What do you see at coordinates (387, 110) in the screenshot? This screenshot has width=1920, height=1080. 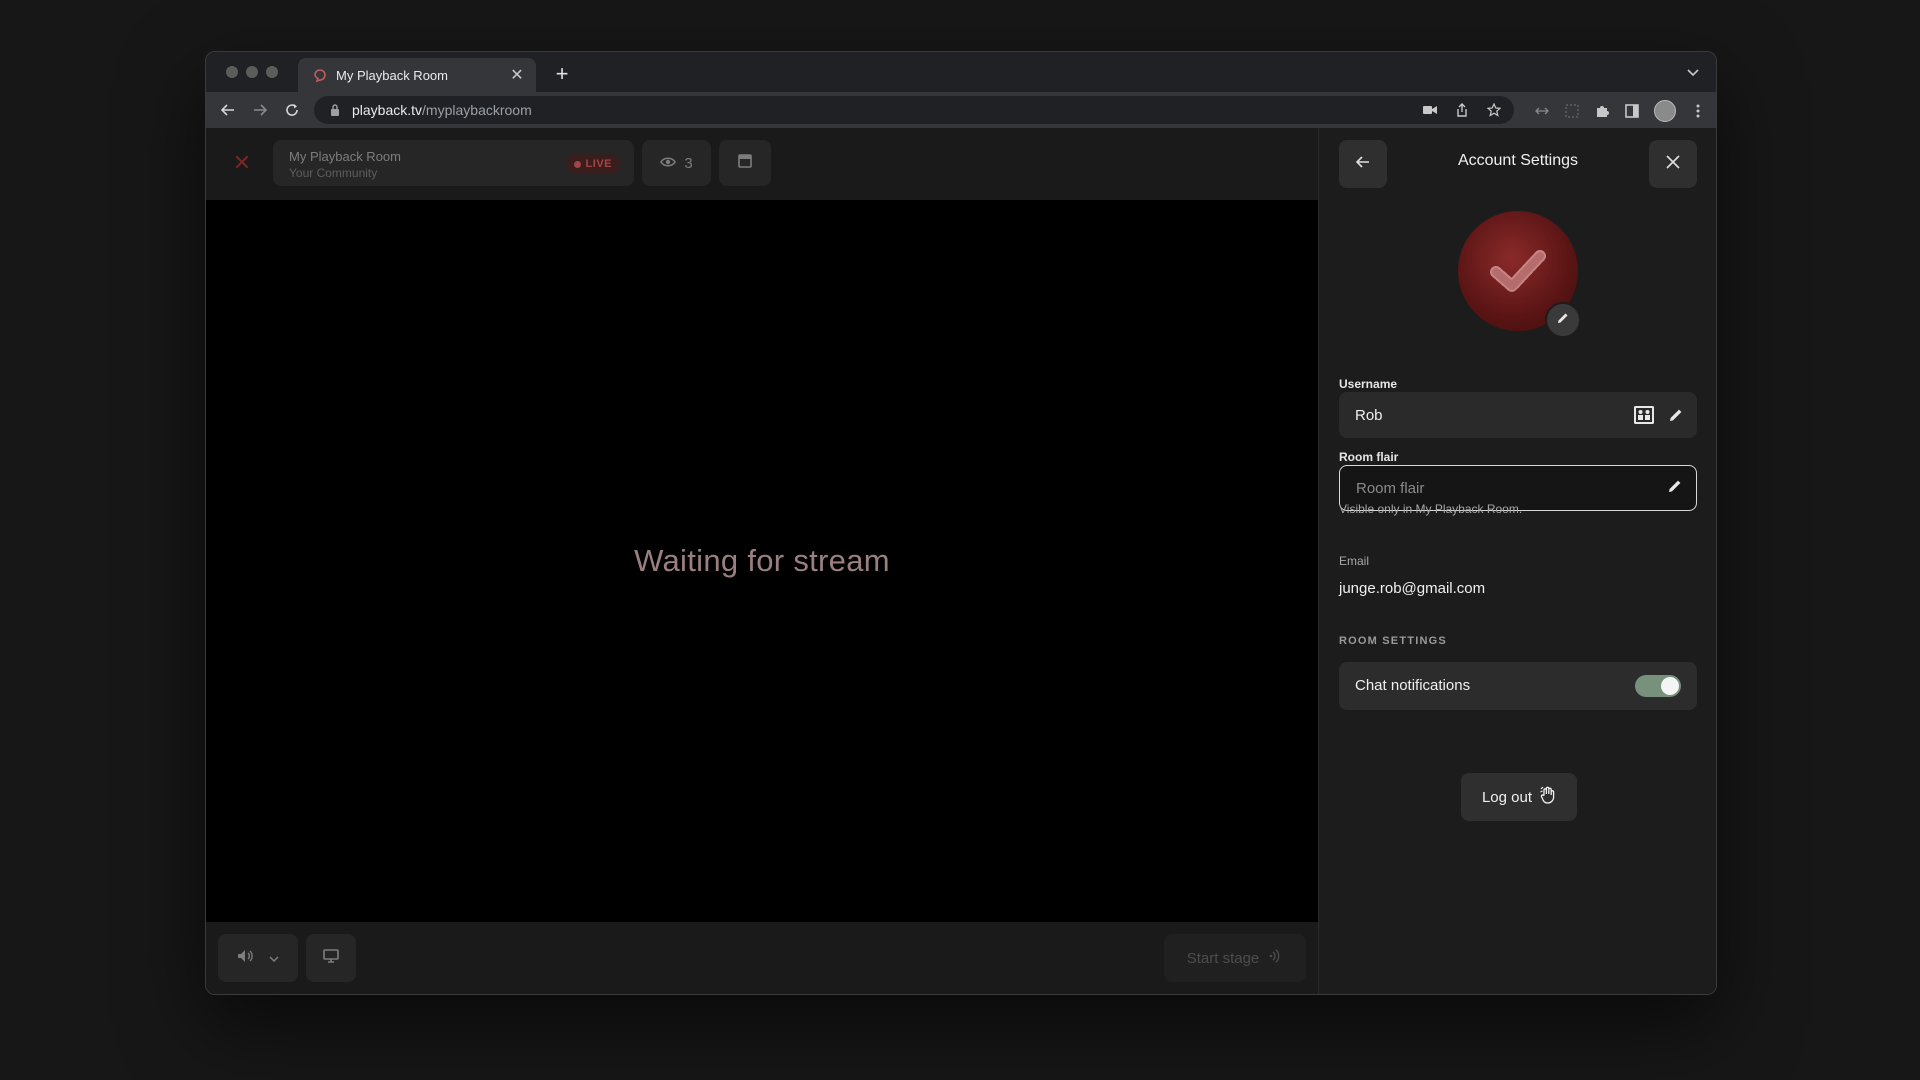 I see `url-host: playback.tv` at bounding box center [387, 110].